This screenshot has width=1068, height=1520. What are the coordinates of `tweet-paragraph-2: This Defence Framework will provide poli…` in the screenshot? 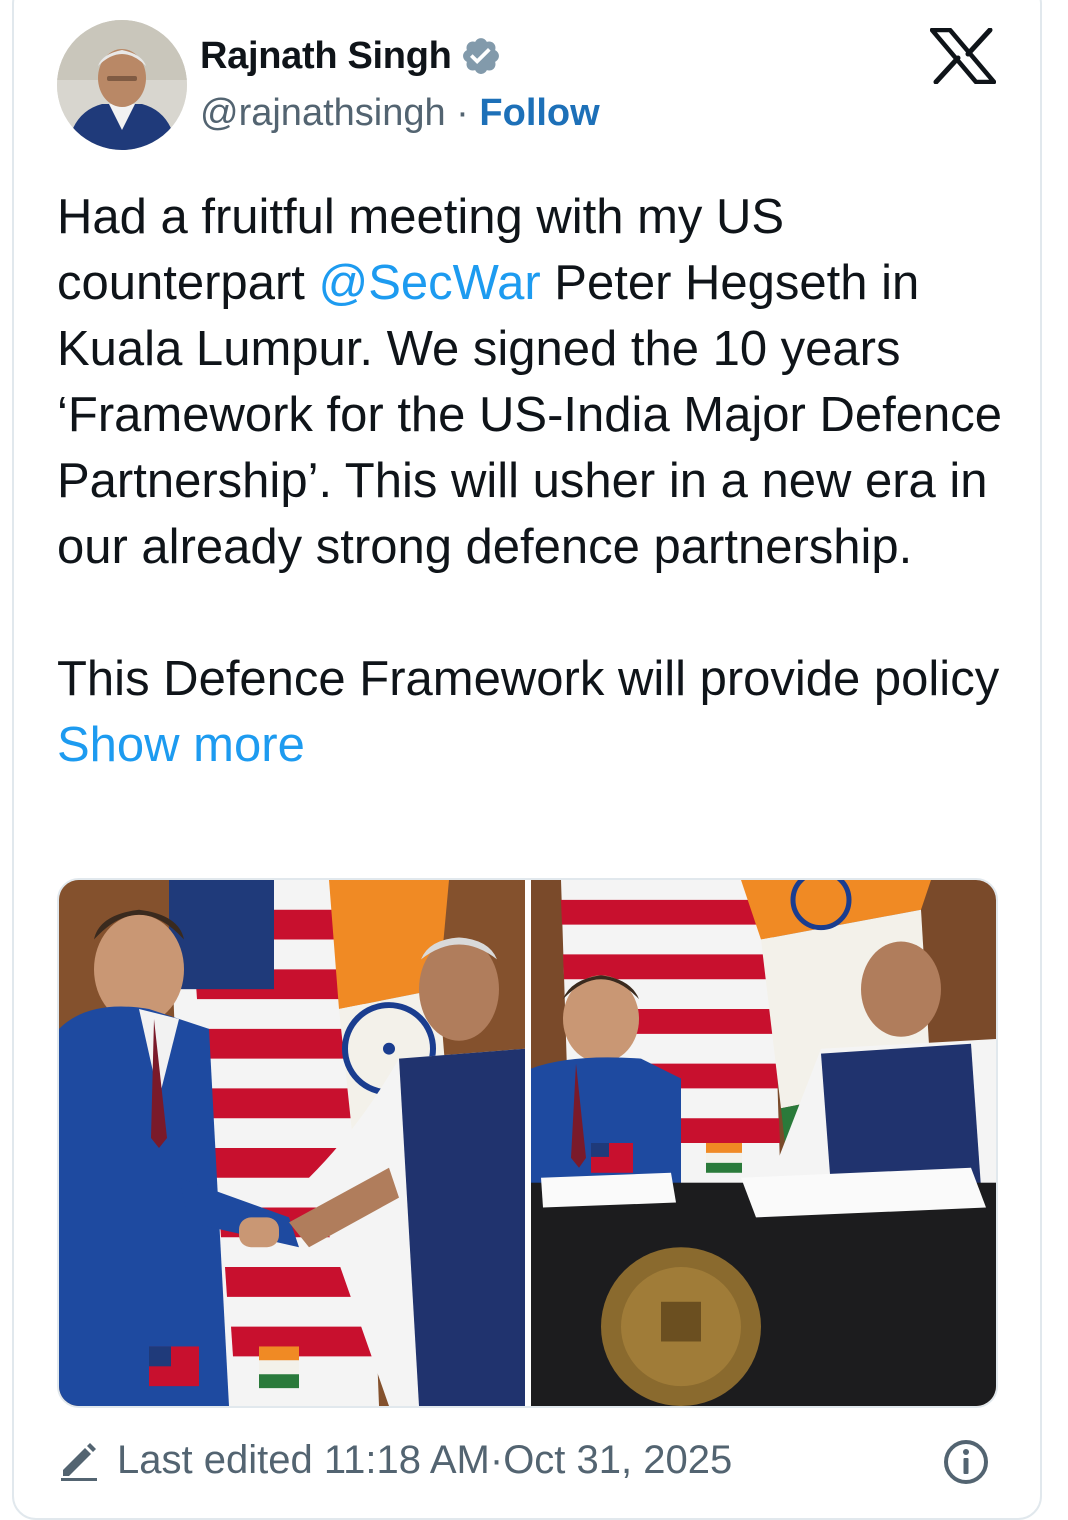 It's located at (537, 712).